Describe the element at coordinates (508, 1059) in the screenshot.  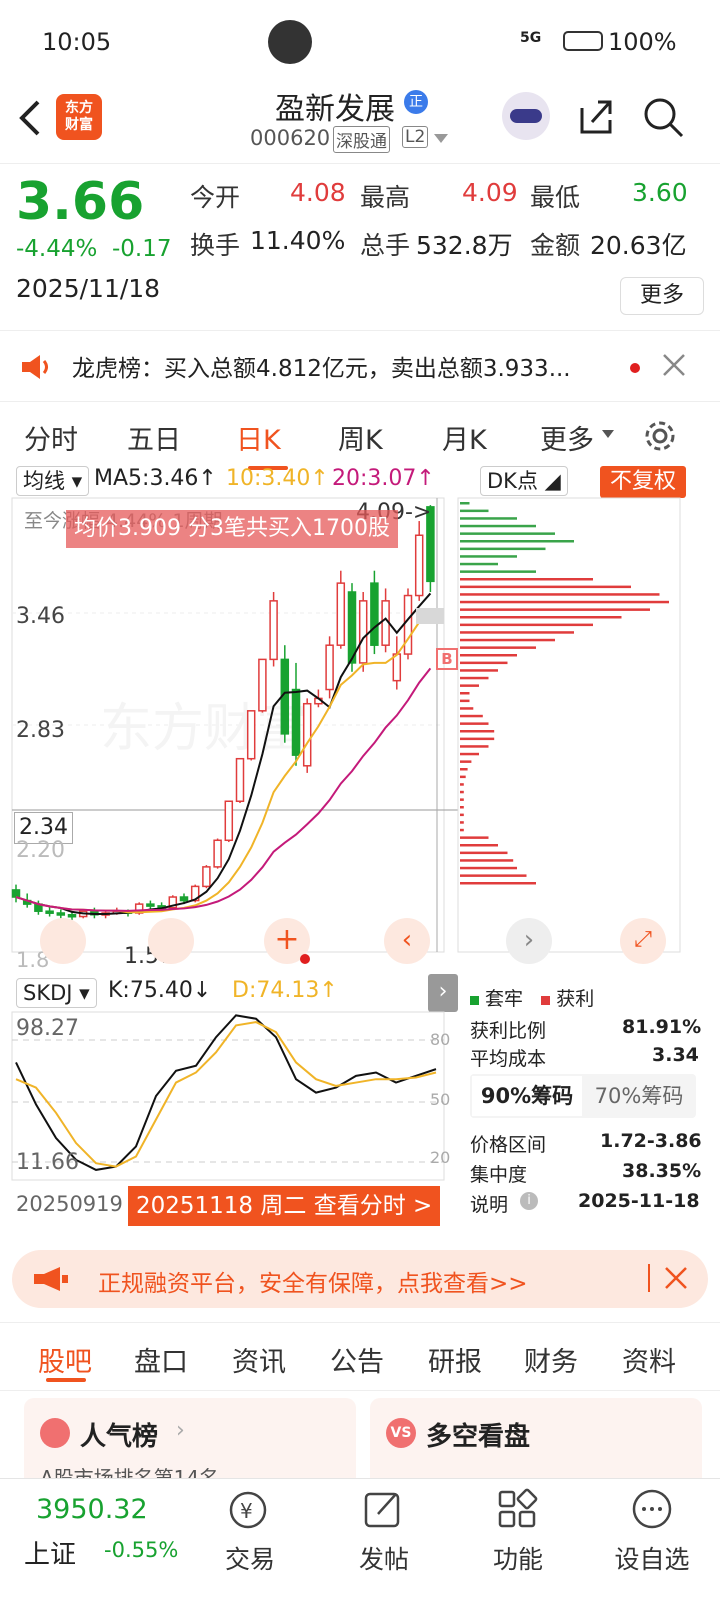
I see `chip-stat-label: 平均成本` at that location.